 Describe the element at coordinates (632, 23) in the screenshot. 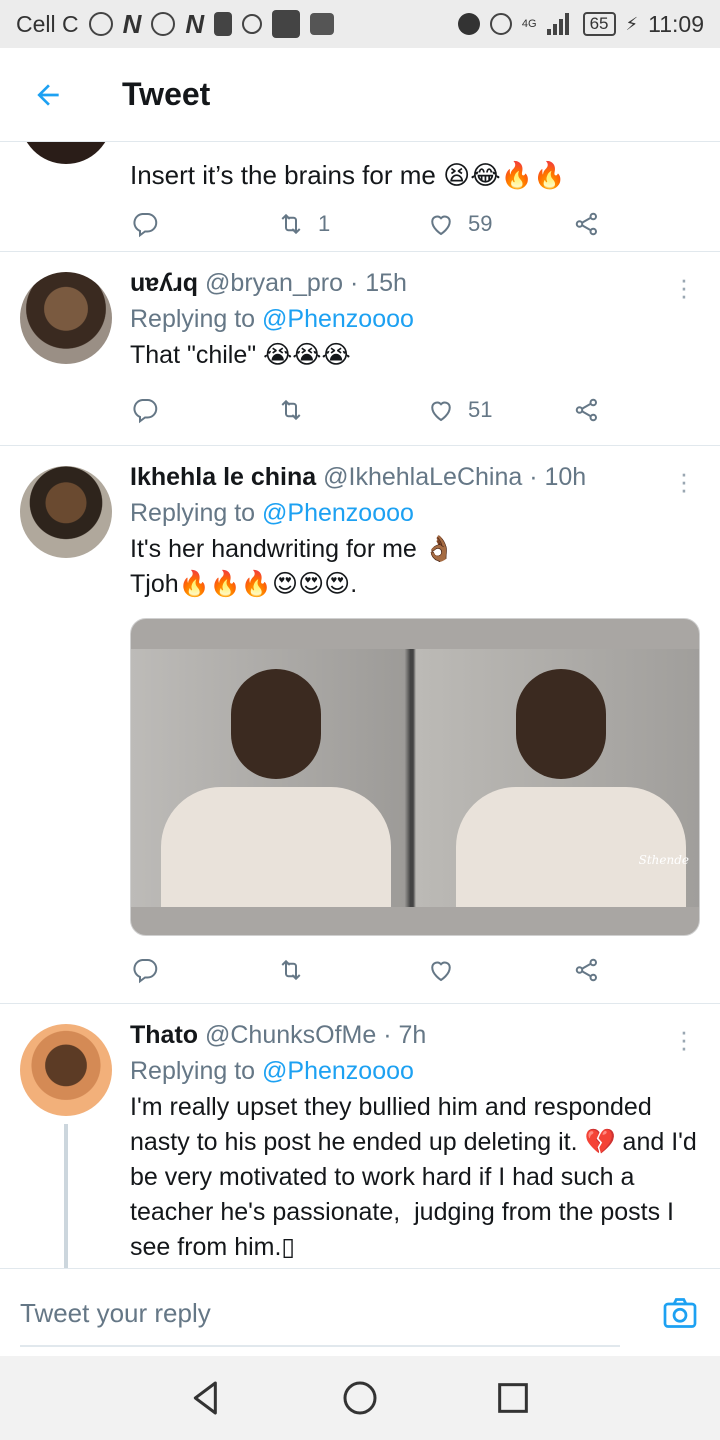

I see `charging-icon: ⚡` at that location.